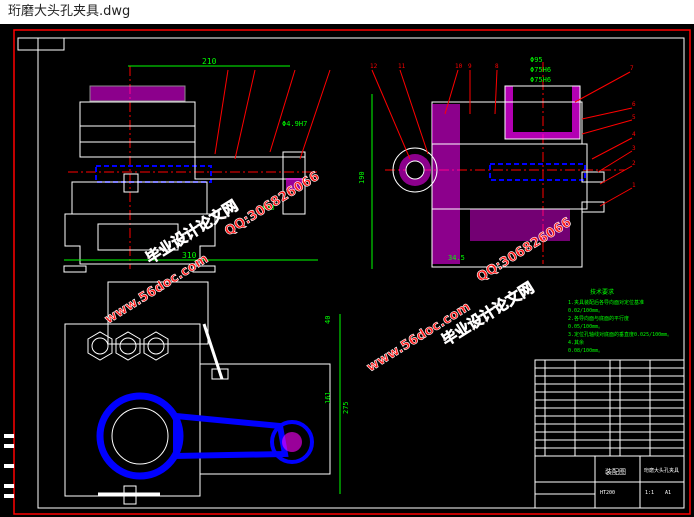 The height and width of the screenshot is (517, 694). I want to click on balloon-4: 4, so click(634, 134).